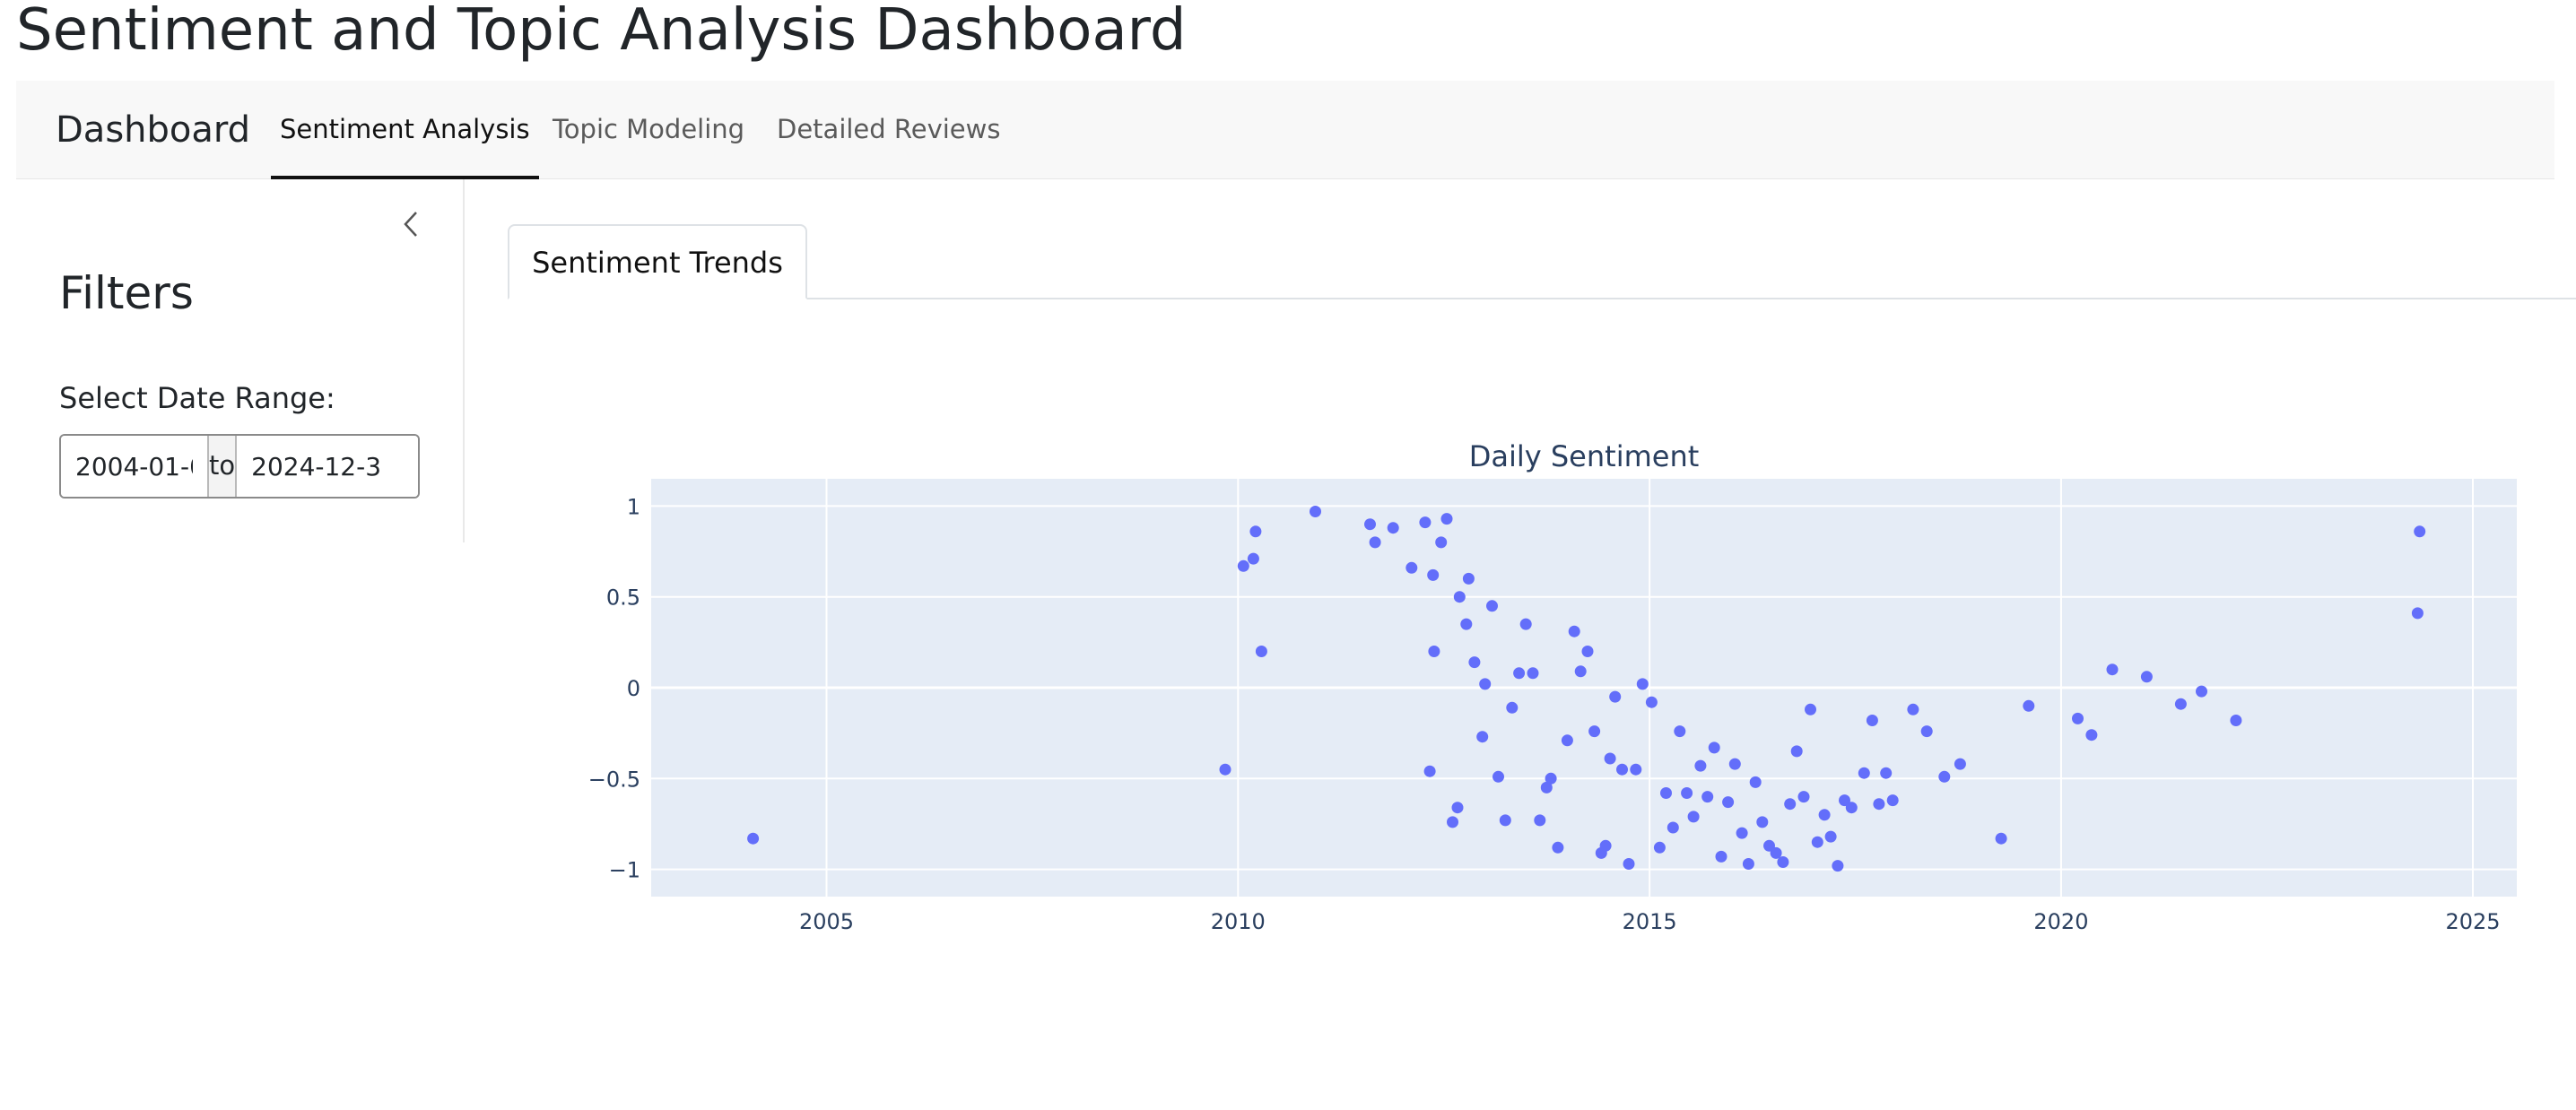 The height and width of the screenshot is (1110, 2576). Describe the element at coordinates (411, 224) in the screenshot. I see `sidebar-collapse-button` at that location.